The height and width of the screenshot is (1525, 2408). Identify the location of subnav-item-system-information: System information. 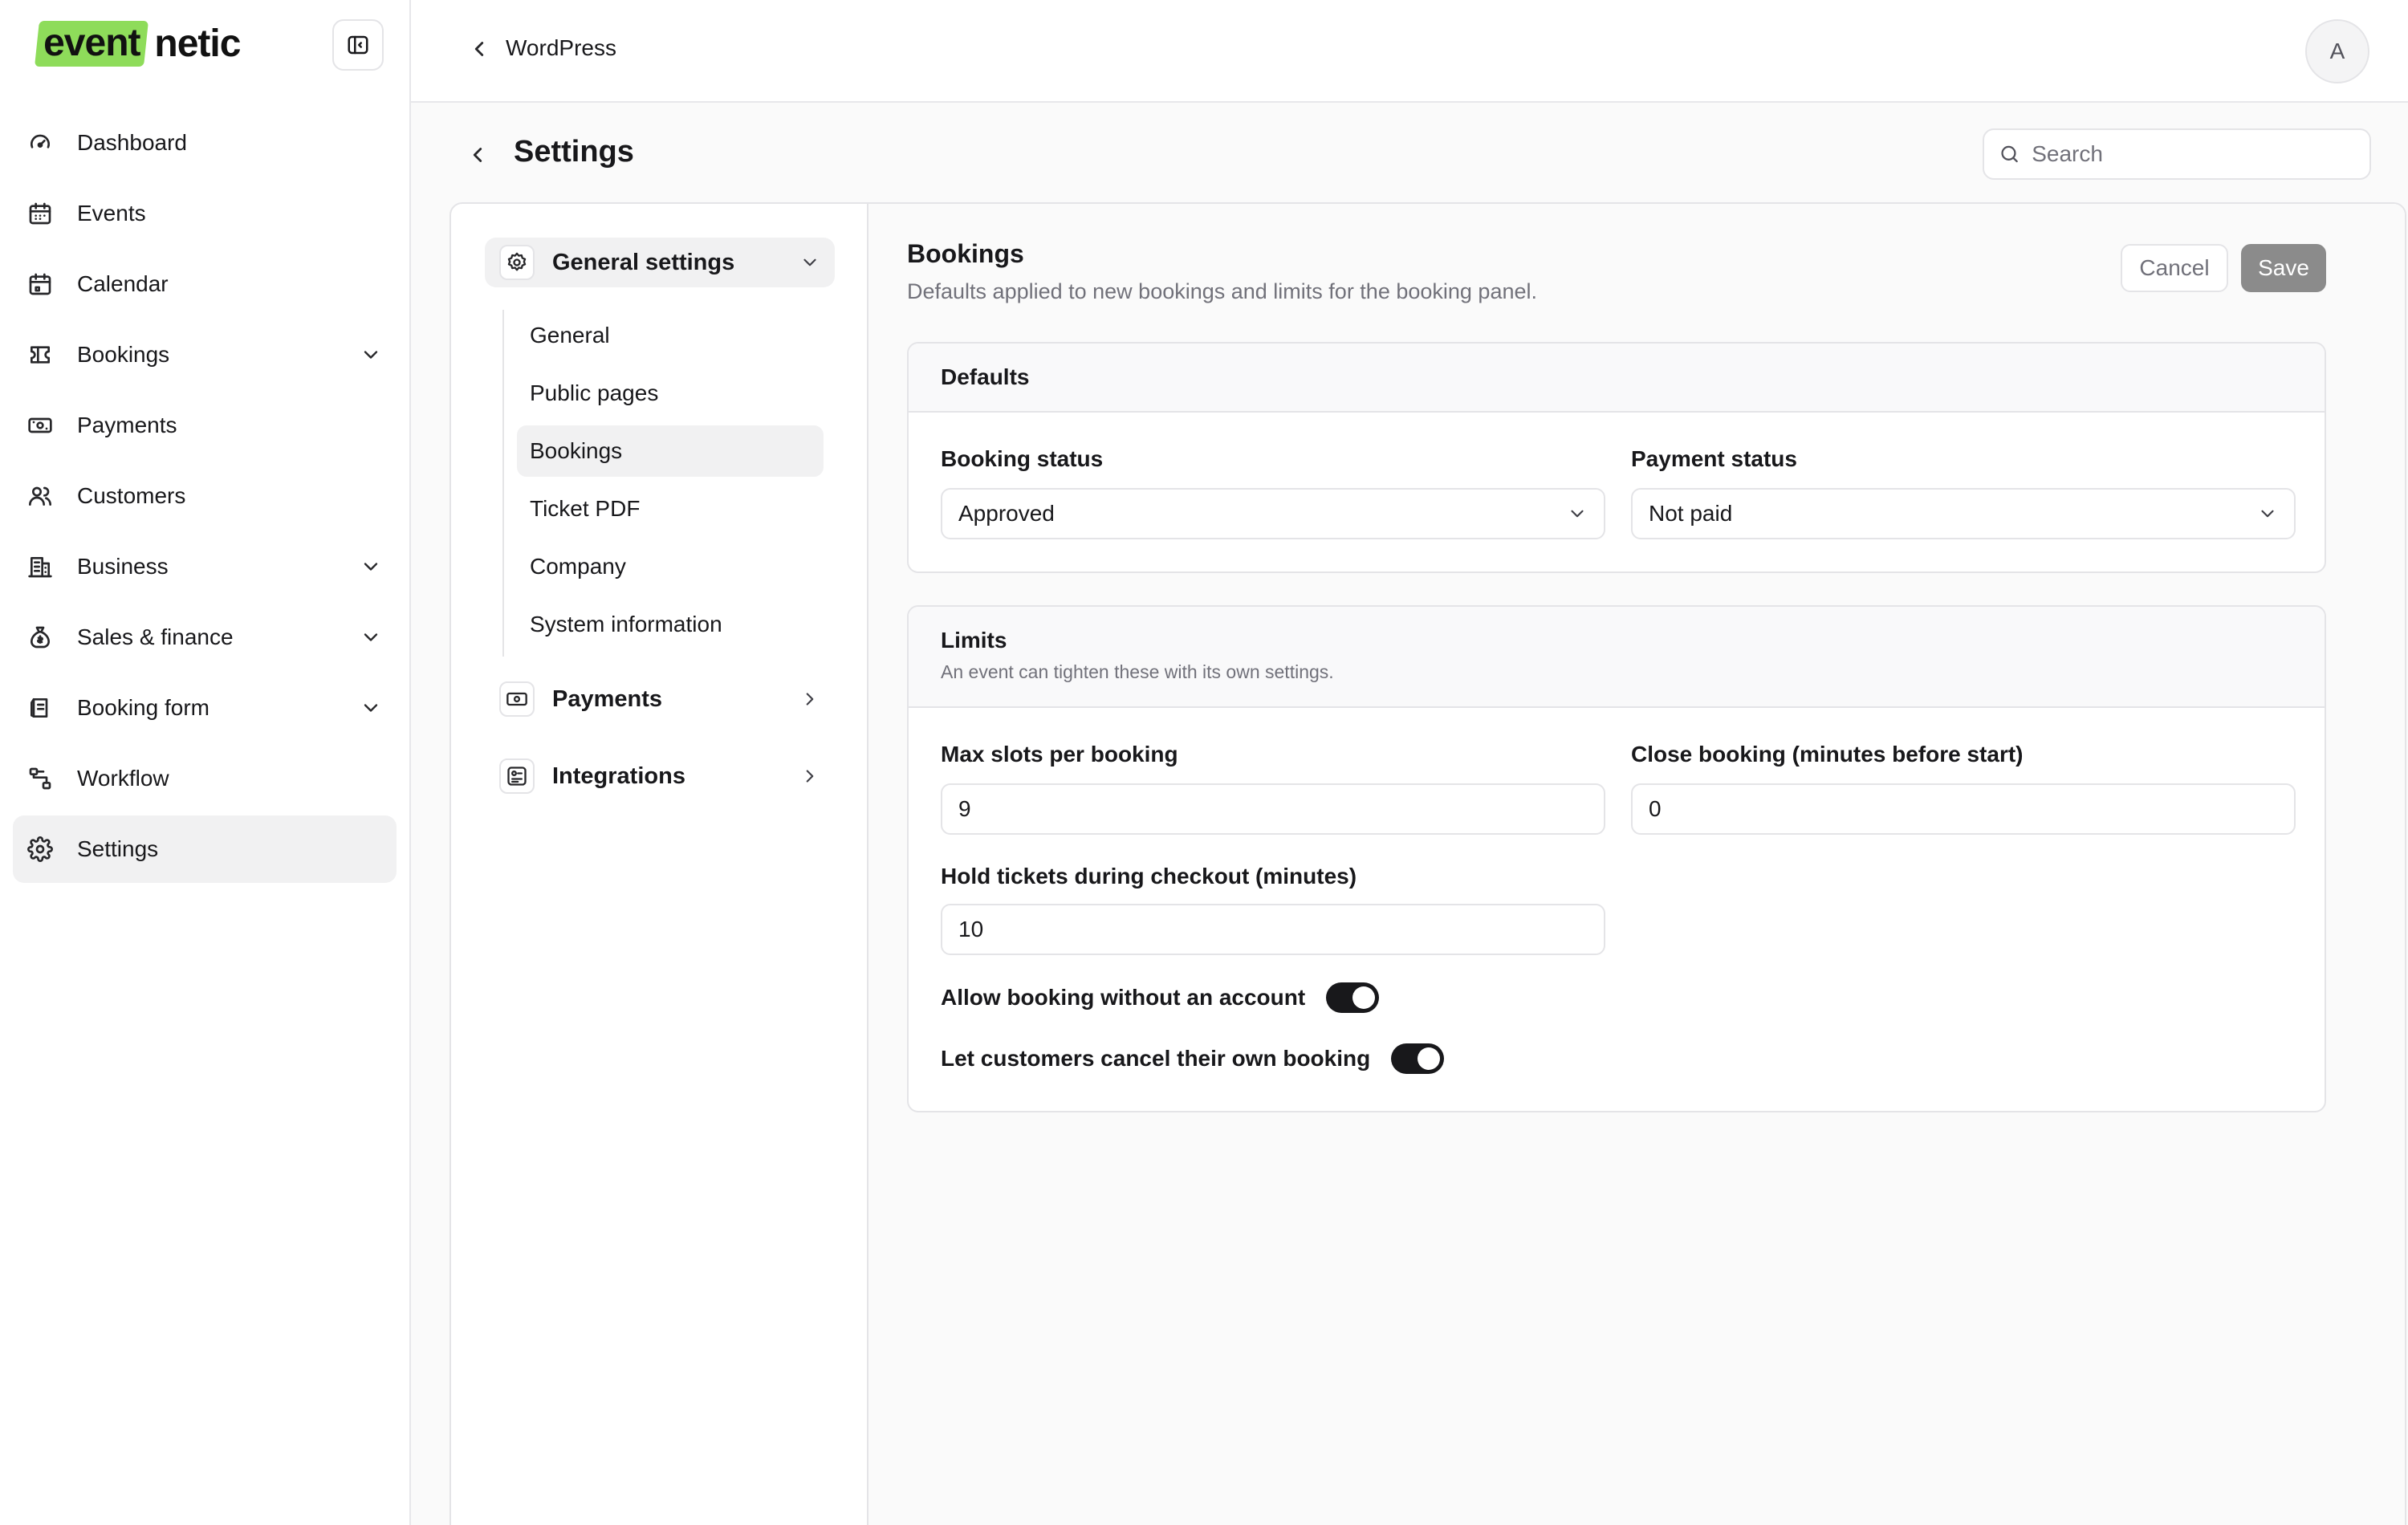
(670, 625).